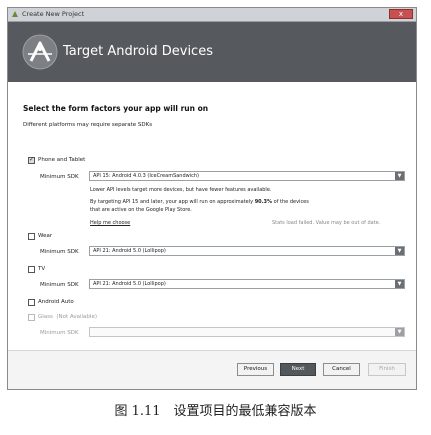 This screenshot has height=435, width=431. I want to click on close-button: x, so click(401, 14).